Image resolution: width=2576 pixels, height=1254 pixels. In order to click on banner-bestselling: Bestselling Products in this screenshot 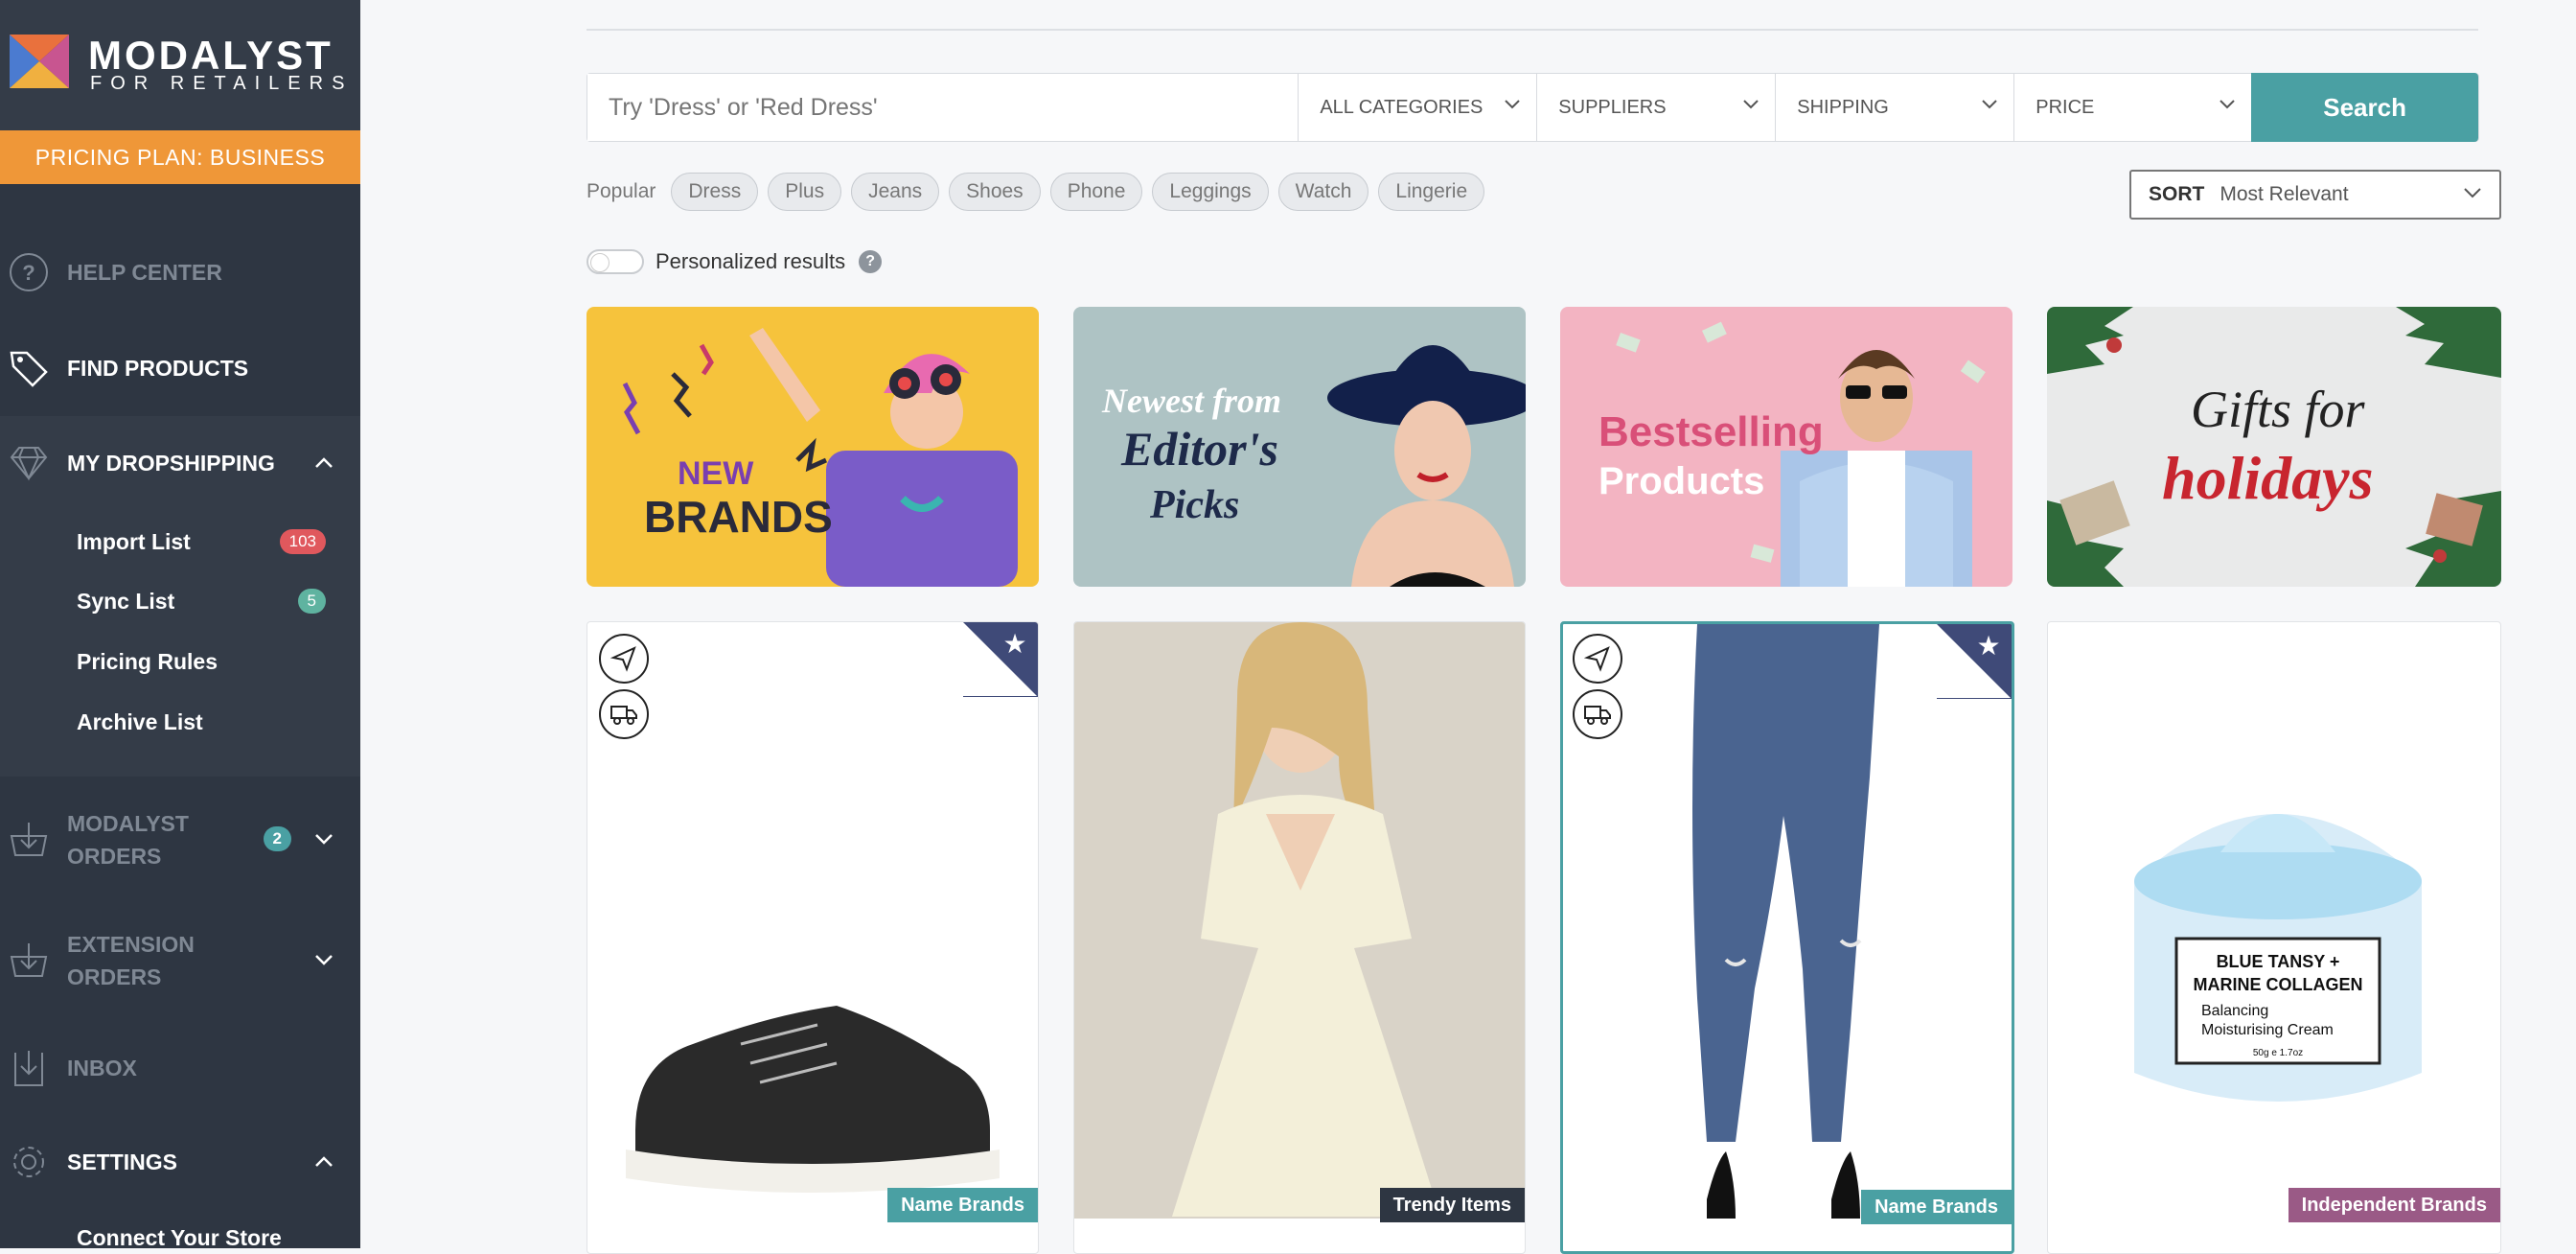, I will do `click(1786, 447)`.